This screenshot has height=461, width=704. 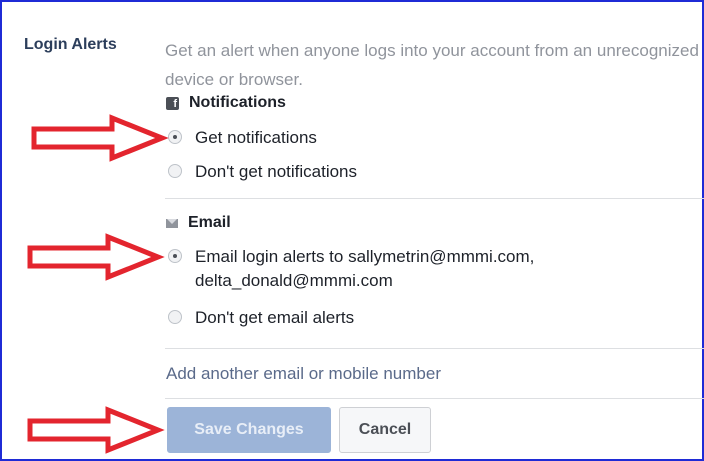 I want to click on add-email-or-mobile-link: Add another email or mobile number, so click(x=303, y=374).